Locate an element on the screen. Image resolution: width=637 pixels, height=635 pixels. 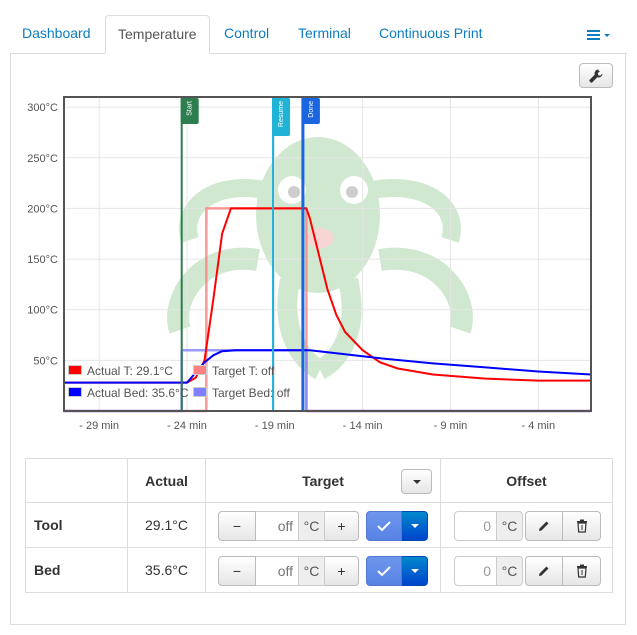
offset-controls-bed: °C is located at coordinates (526, 570).